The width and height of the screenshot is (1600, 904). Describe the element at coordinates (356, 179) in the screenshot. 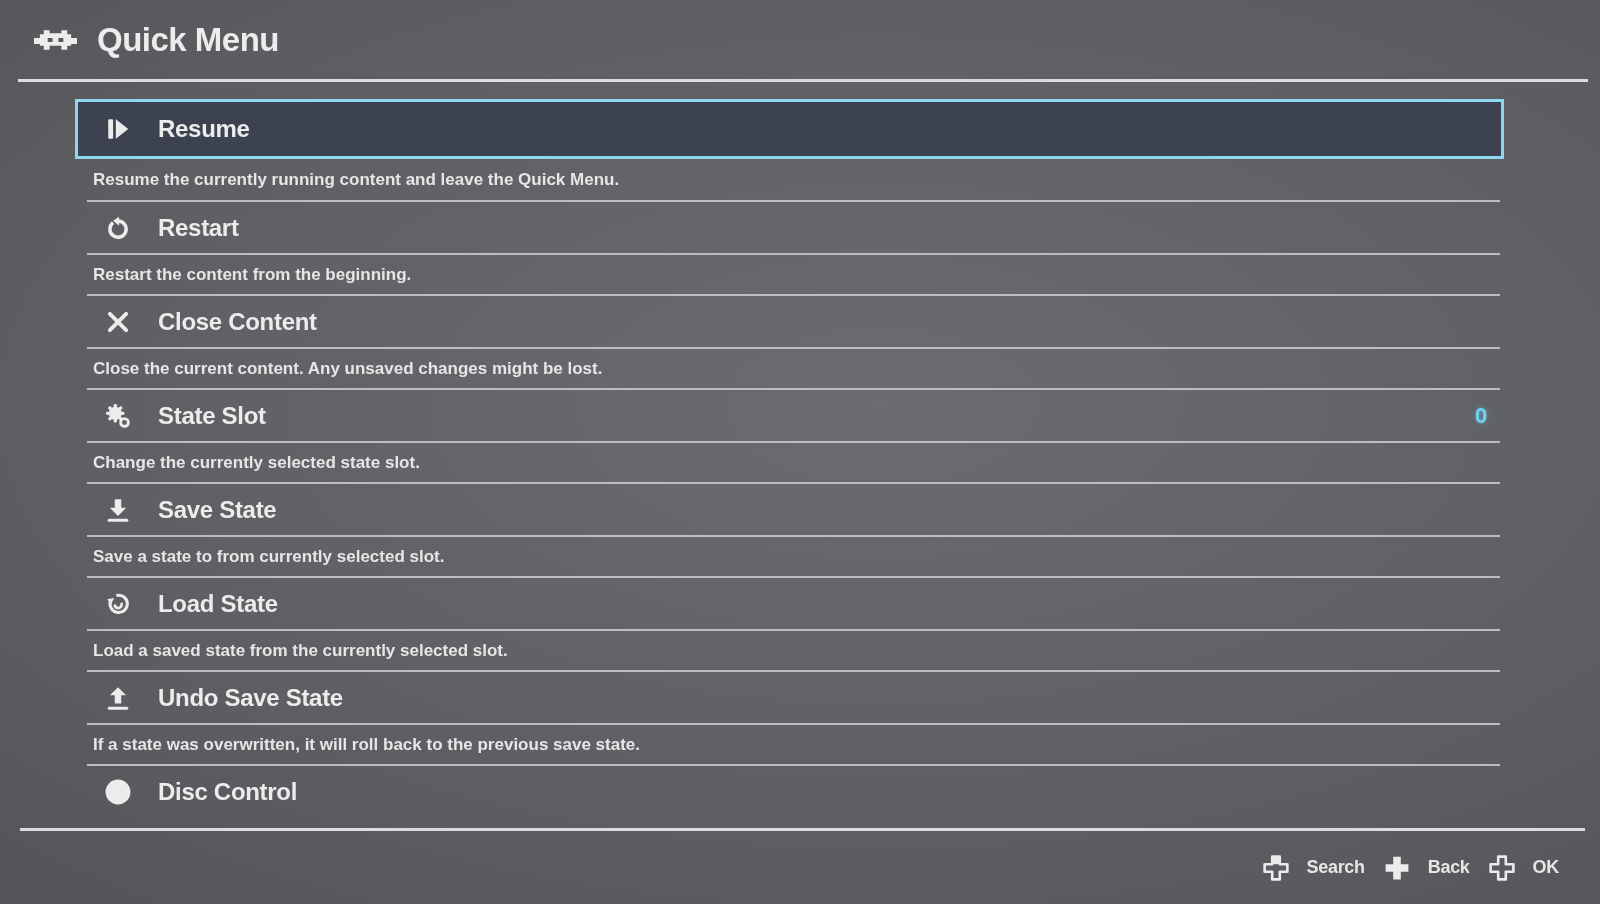

I see `item-description: Resume the currently running content and leave the Quick Menu.` at that location.